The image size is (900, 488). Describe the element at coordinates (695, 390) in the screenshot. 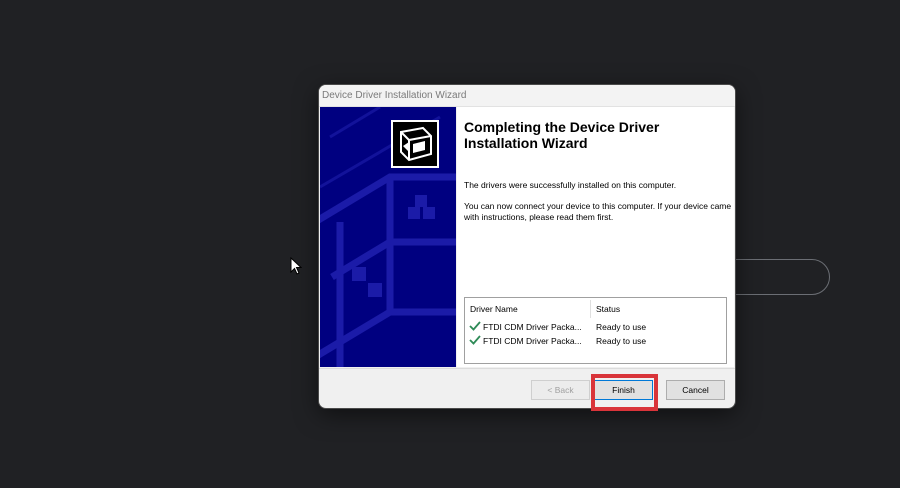

I see `cancel-button: Cancel` at that location.